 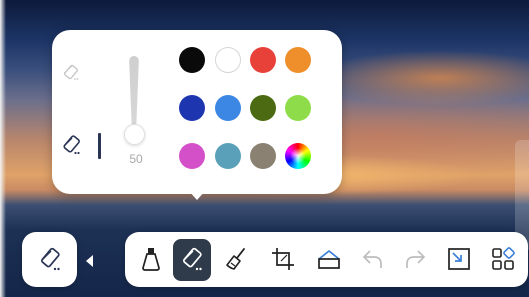 I want to click on size-value-label: 50, so click(x=136, y=159).